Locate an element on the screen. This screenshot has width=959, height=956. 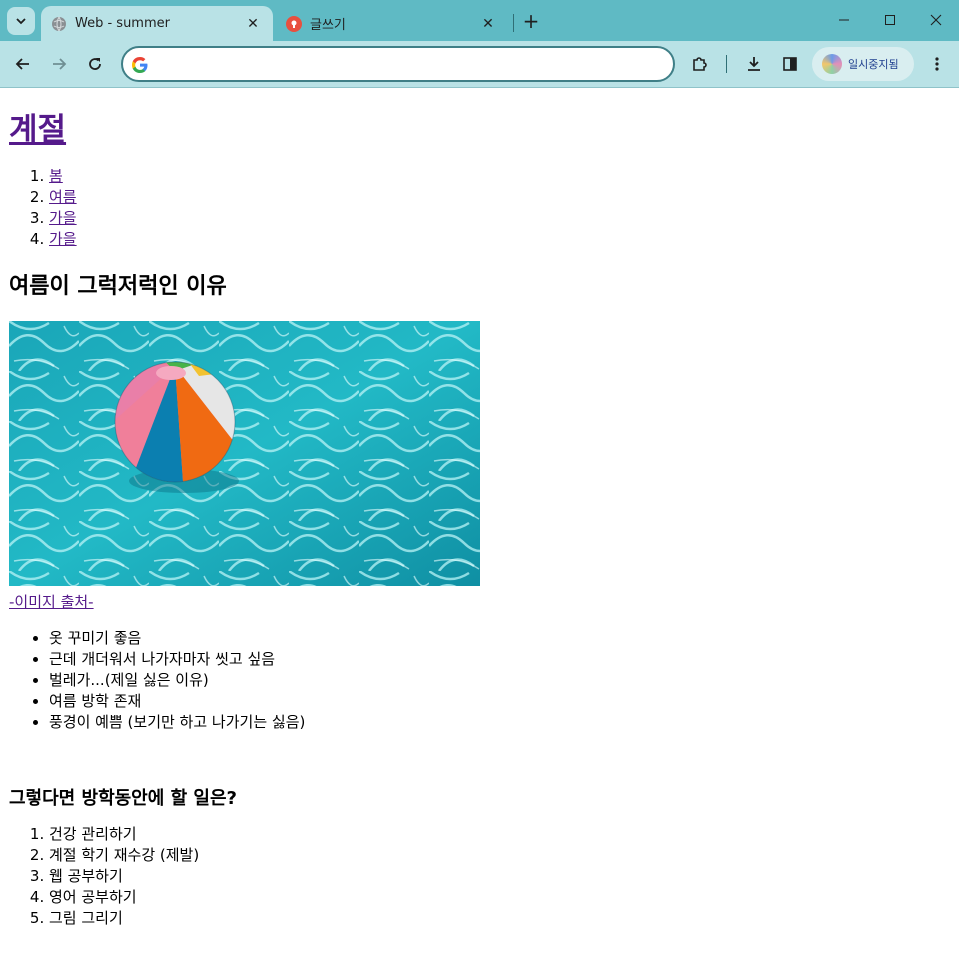
list-item: 벌레가...(제일 싫은 이유) is located at coordinates (499, 680).